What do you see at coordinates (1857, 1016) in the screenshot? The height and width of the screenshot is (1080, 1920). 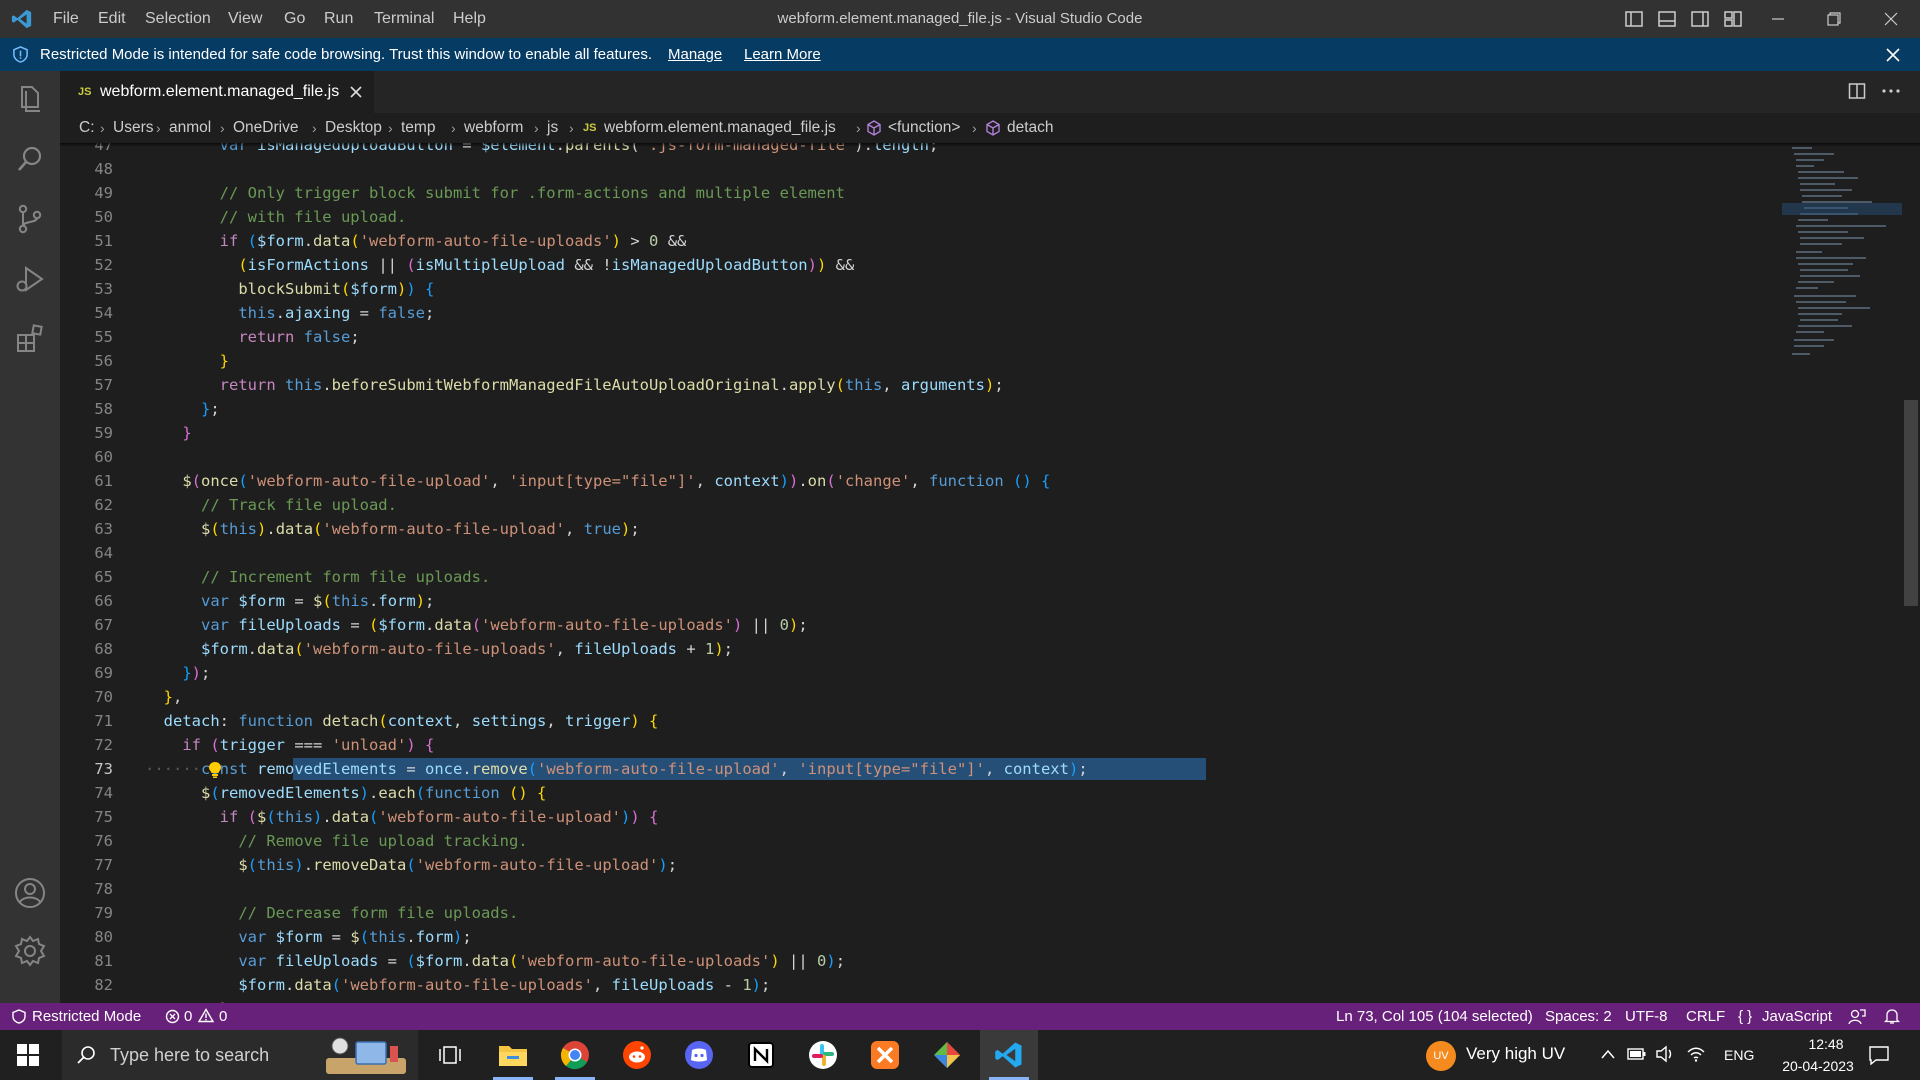 I see `feedback-icon` at bounding box center [1857, 1016].